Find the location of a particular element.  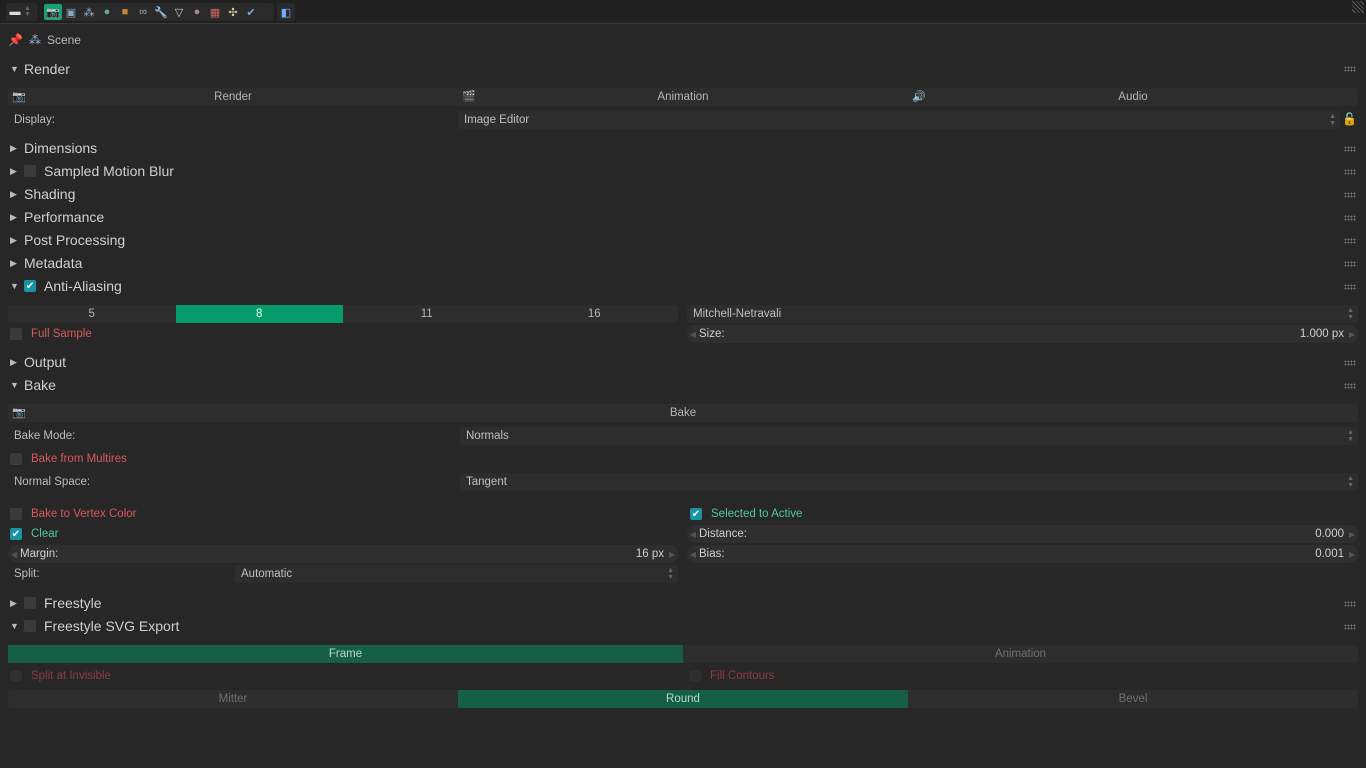

aa-sample-8: 8 is located at coordinates (259, 314).